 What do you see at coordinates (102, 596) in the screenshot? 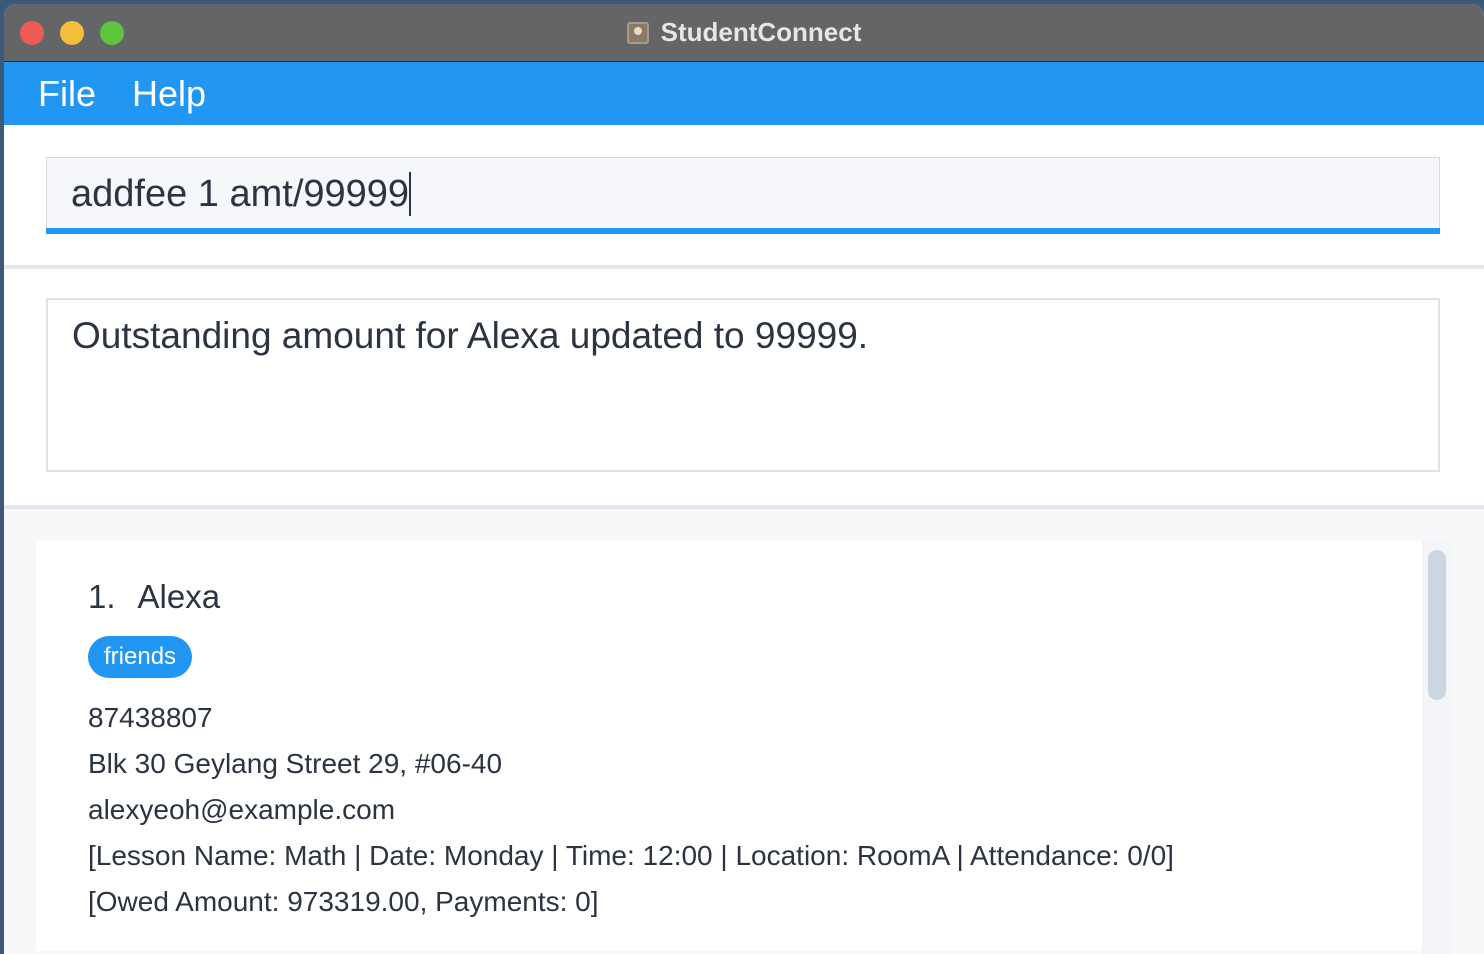
I see `person-index: 1.` at bounding box center [102, 596].